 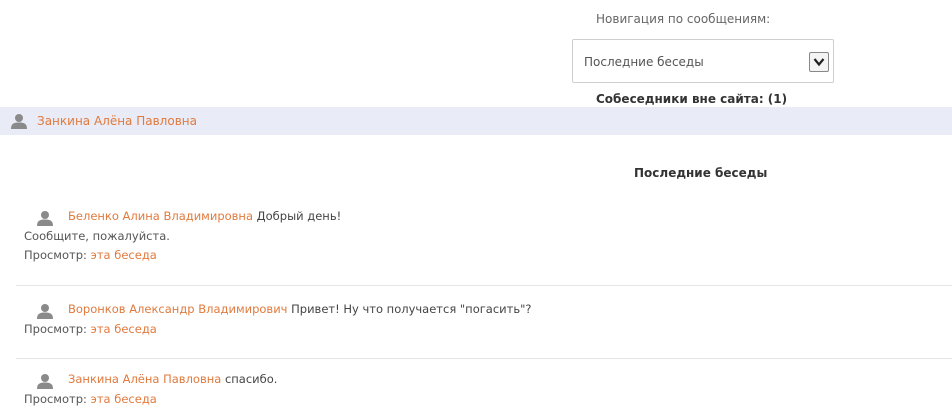 What do you see at coordinates (160, 216) in the screenshot?
I see `sender-link: Беленко Алина Владимировна` at bounding box center [160, 216].